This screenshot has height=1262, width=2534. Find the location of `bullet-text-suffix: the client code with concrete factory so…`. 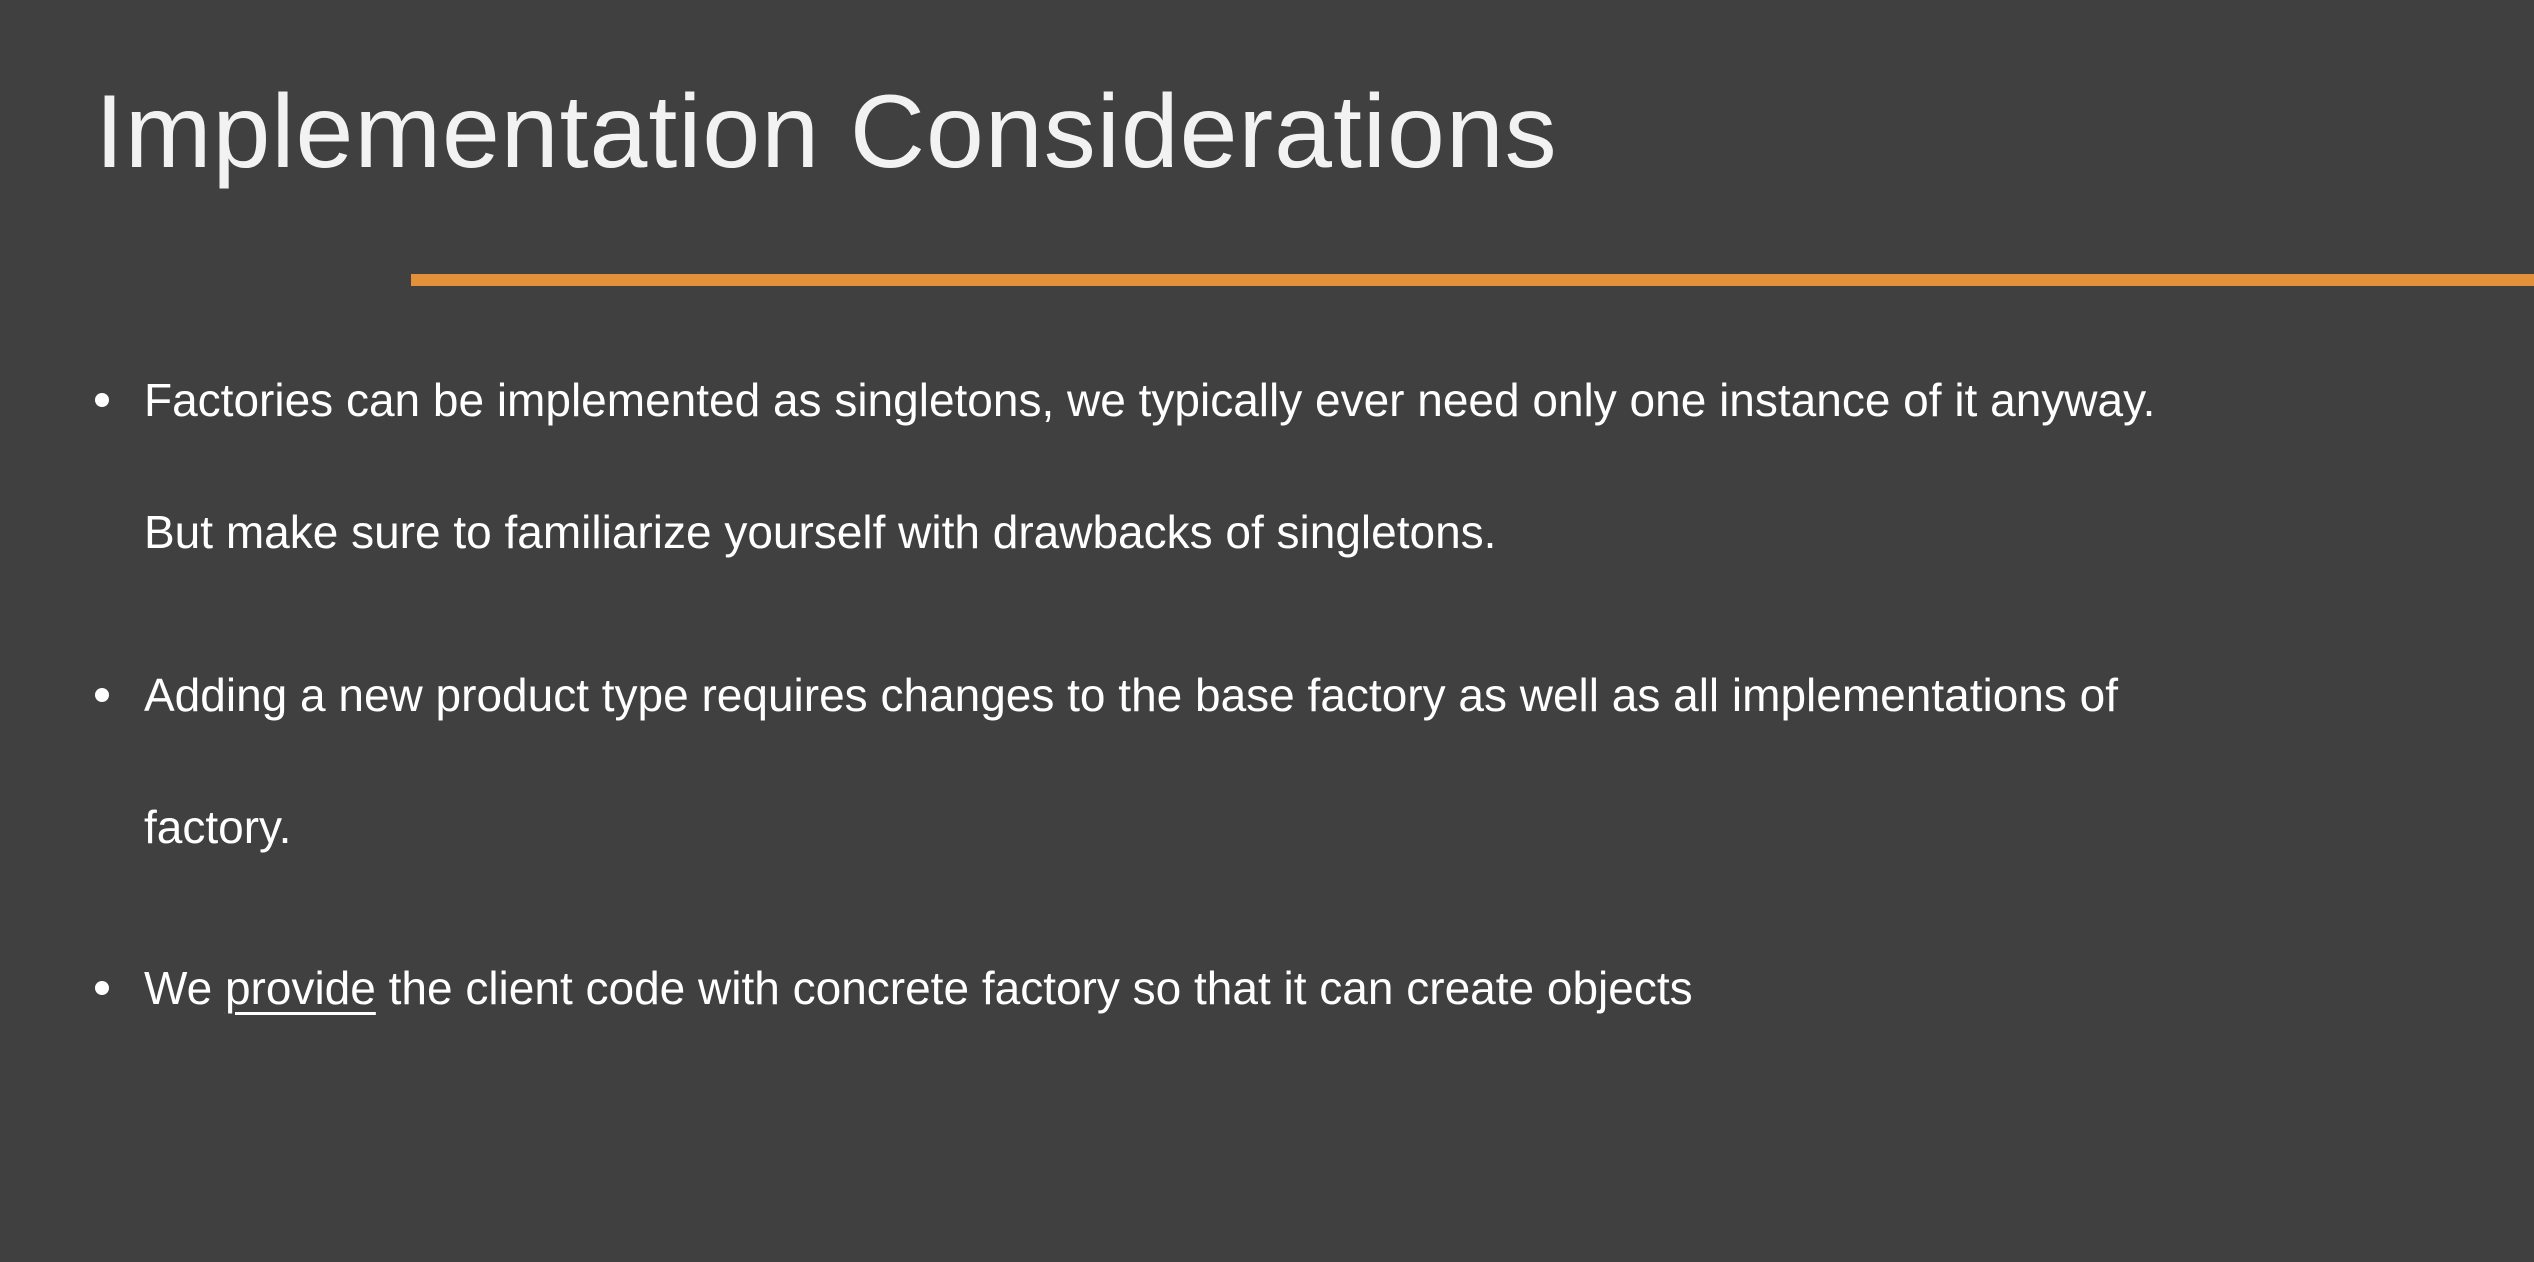

bullet-text-suffix: the client code with concrete factory so… is located at coordinates (1040, 988).